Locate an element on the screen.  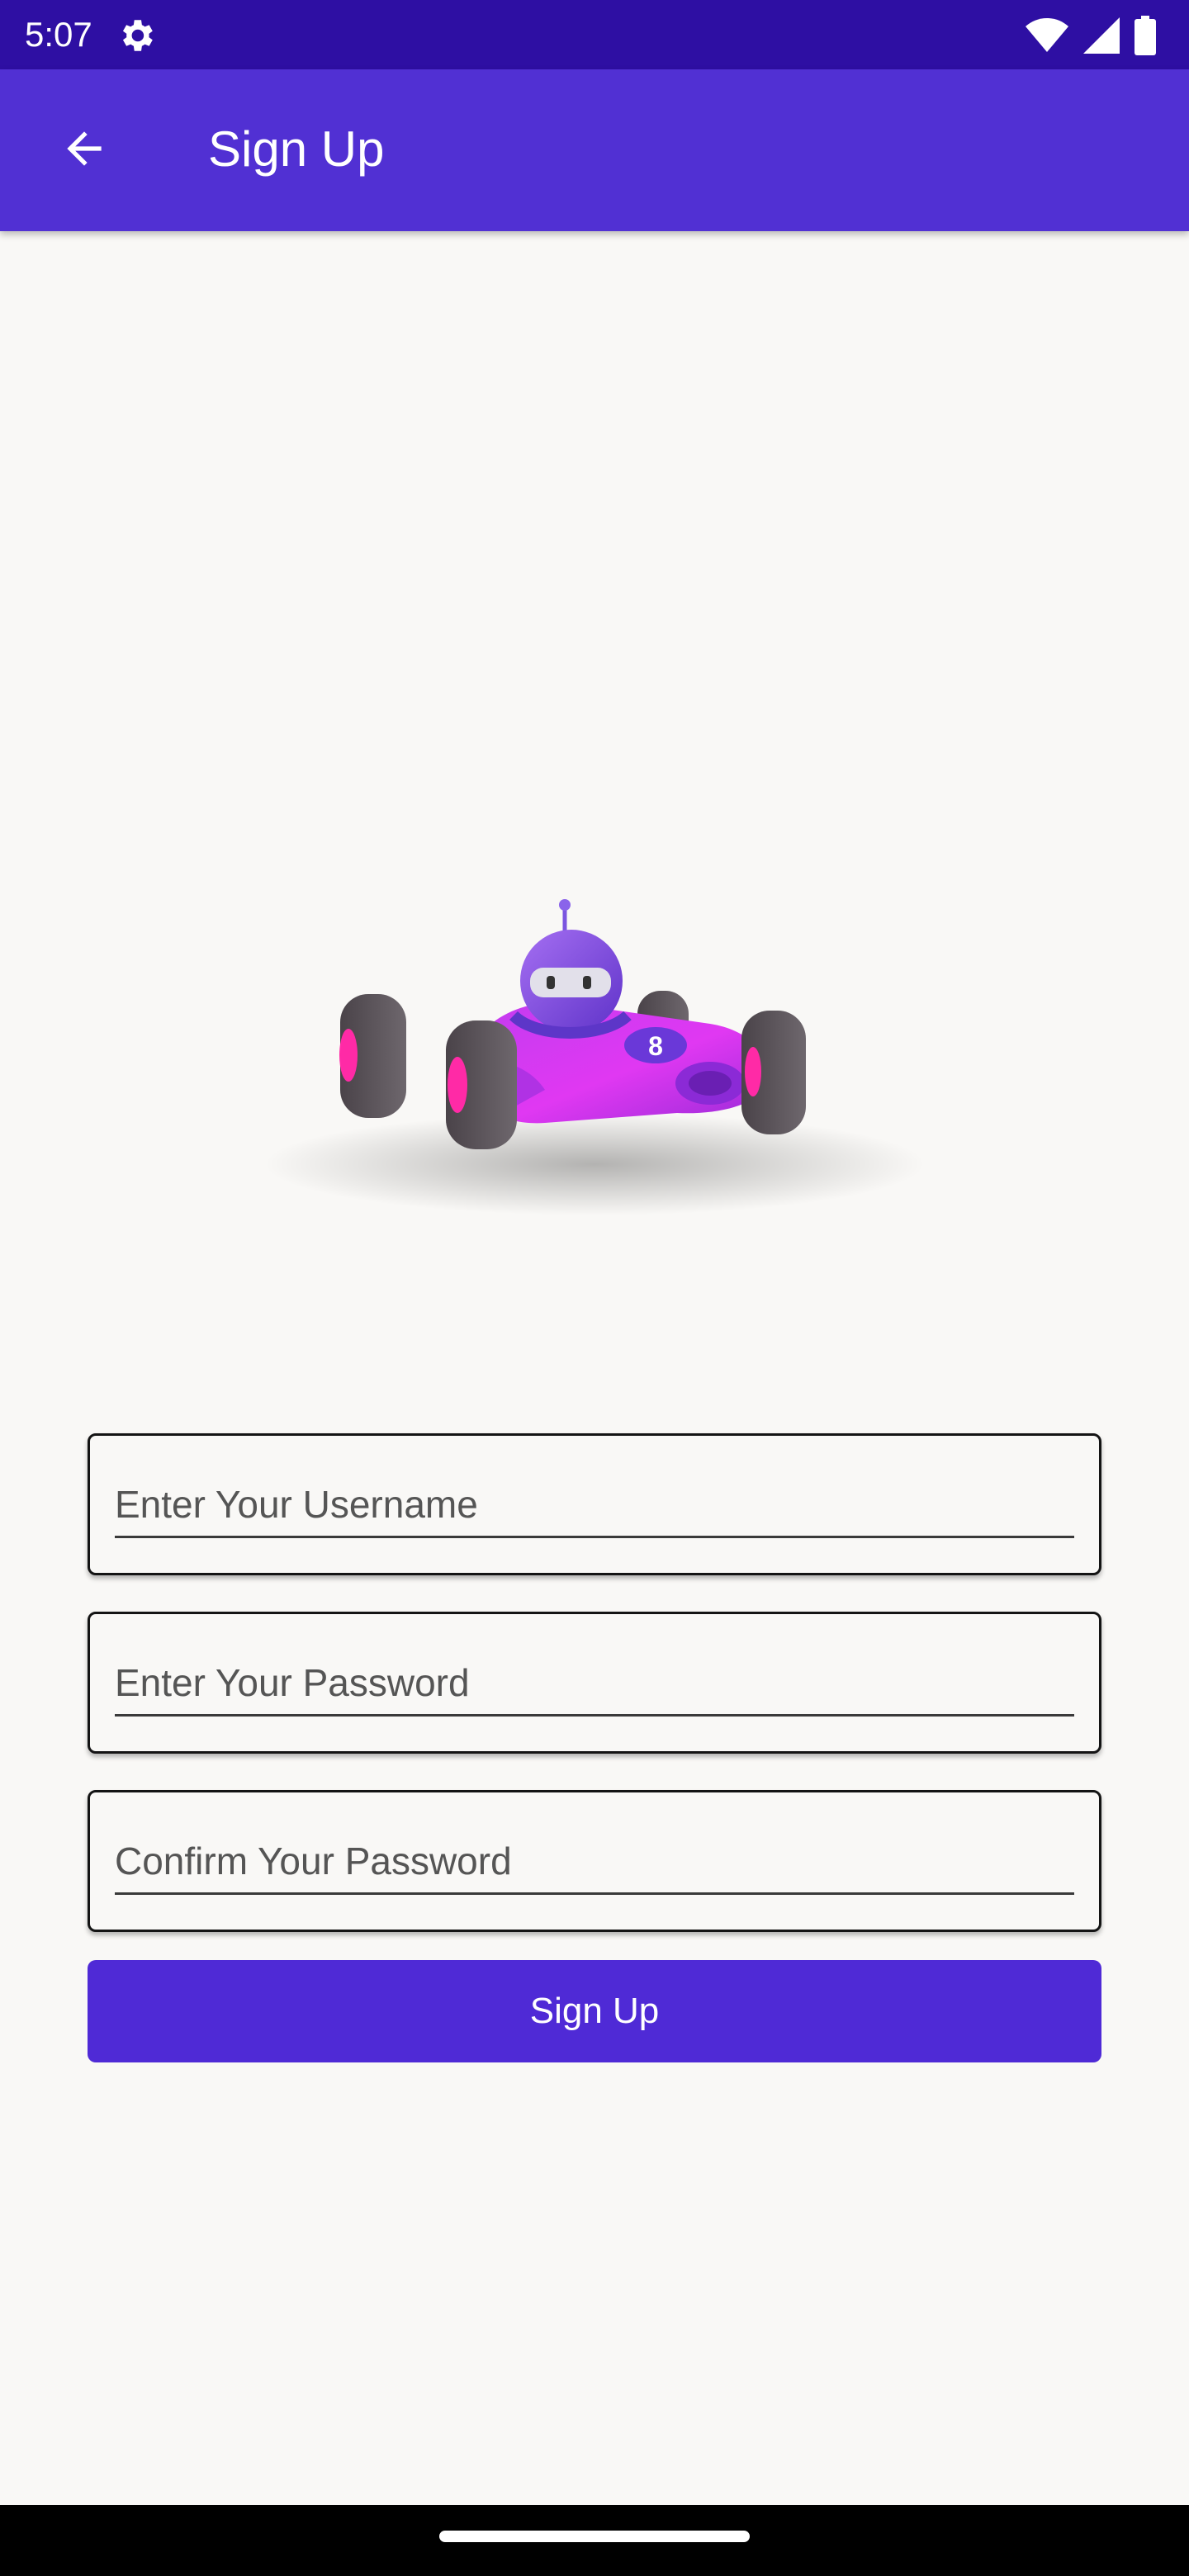
username-field-box is located at coordinates (594, 1504).